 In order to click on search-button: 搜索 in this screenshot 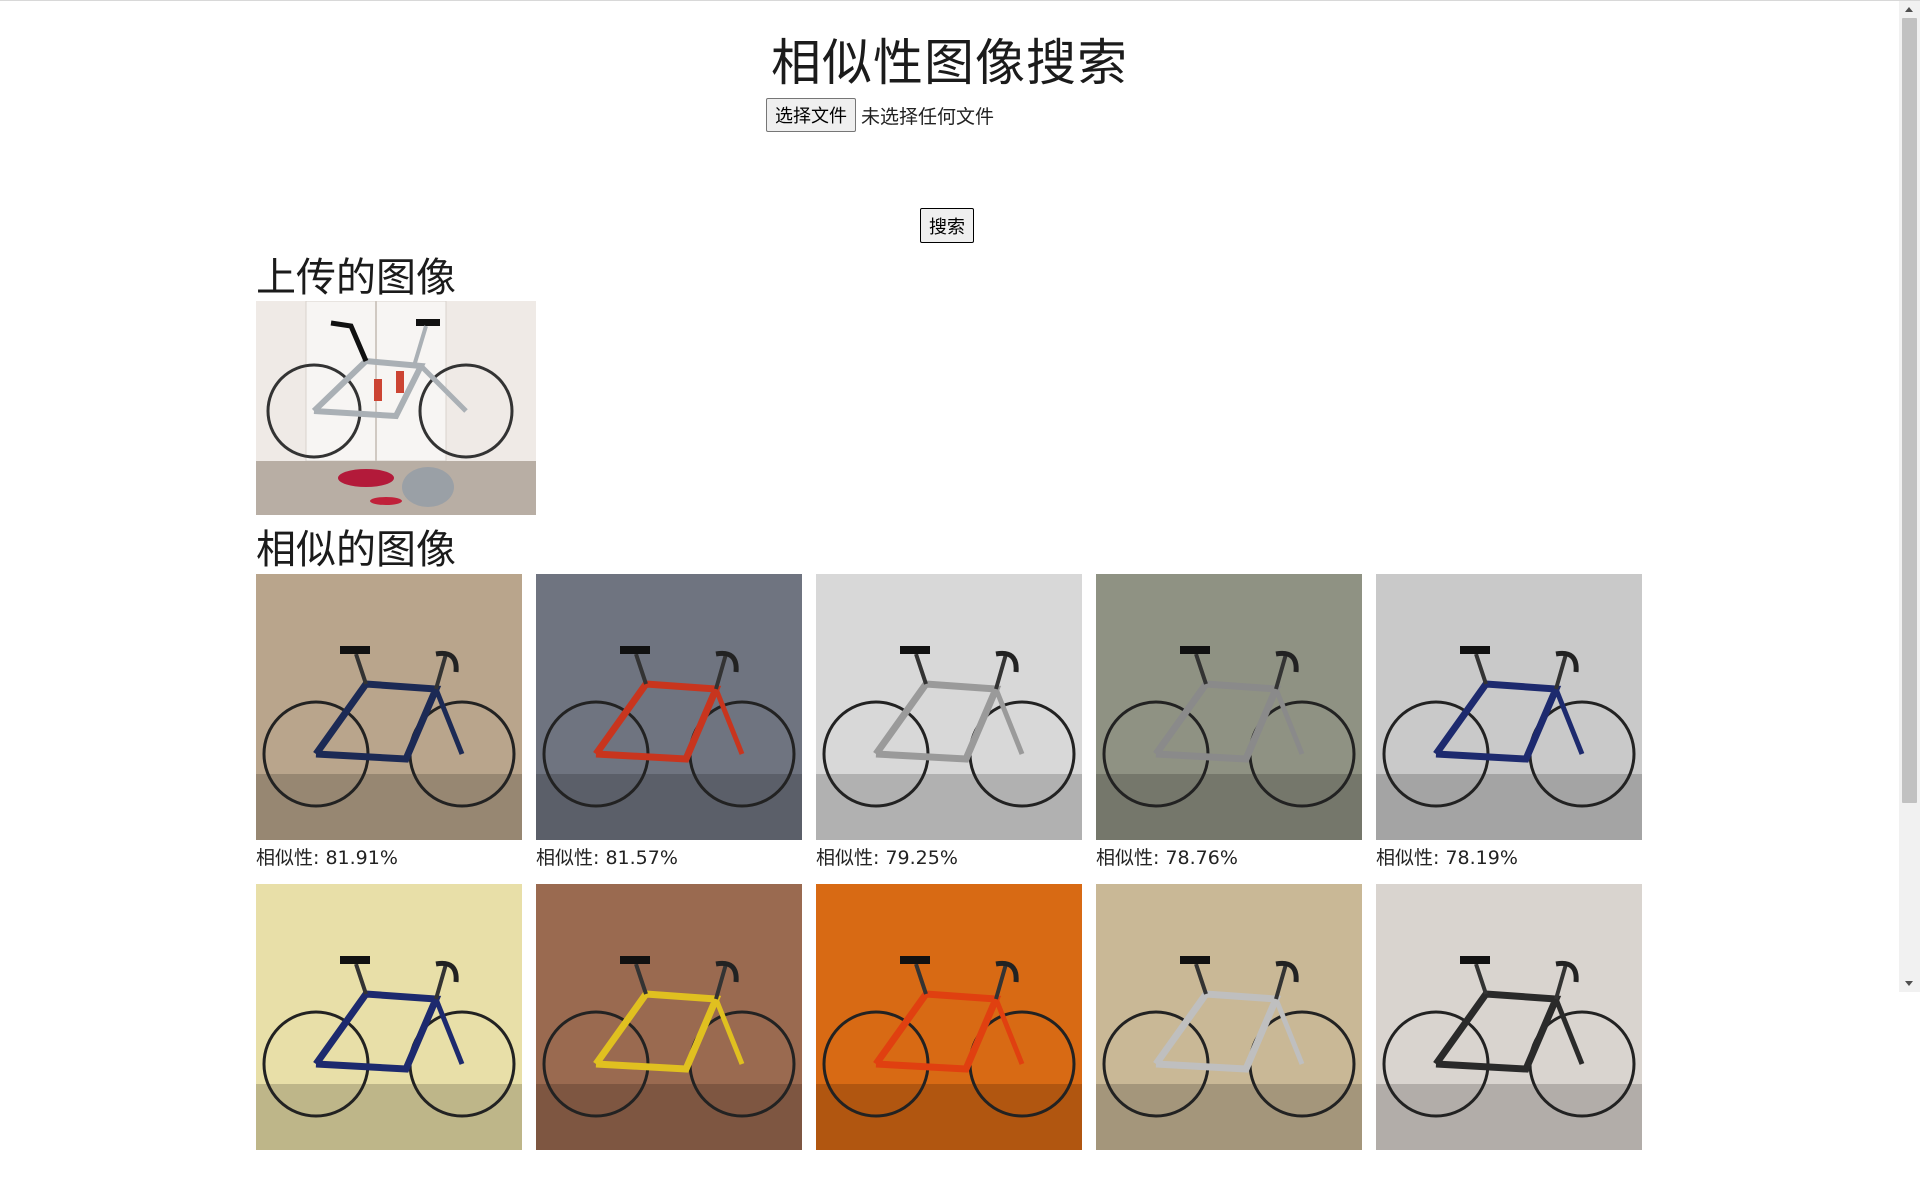, I will do `click(947, 225)`.